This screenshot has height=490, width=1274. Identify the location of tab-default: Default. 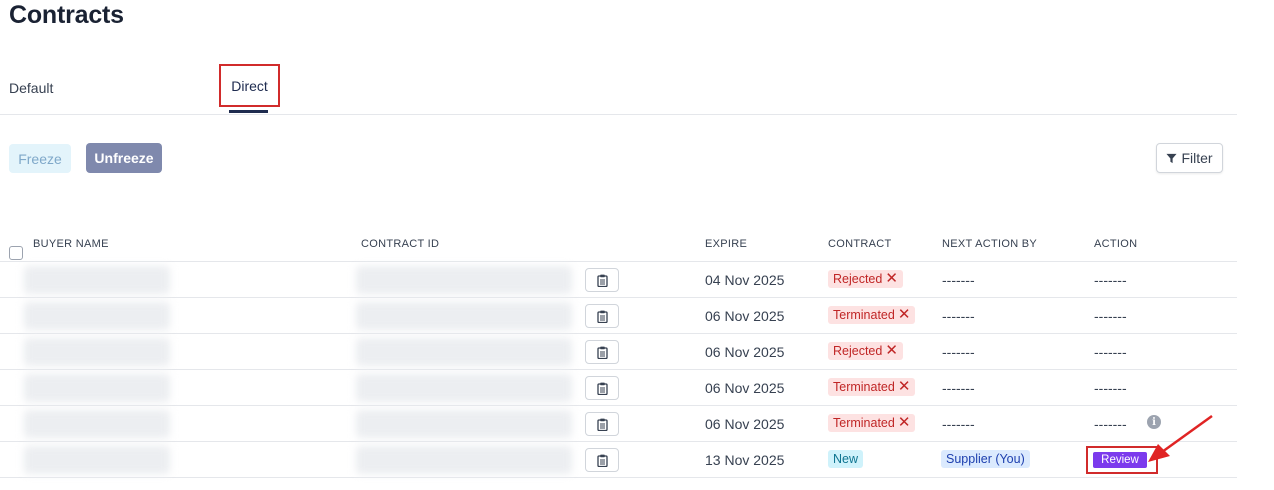
(31, 88).